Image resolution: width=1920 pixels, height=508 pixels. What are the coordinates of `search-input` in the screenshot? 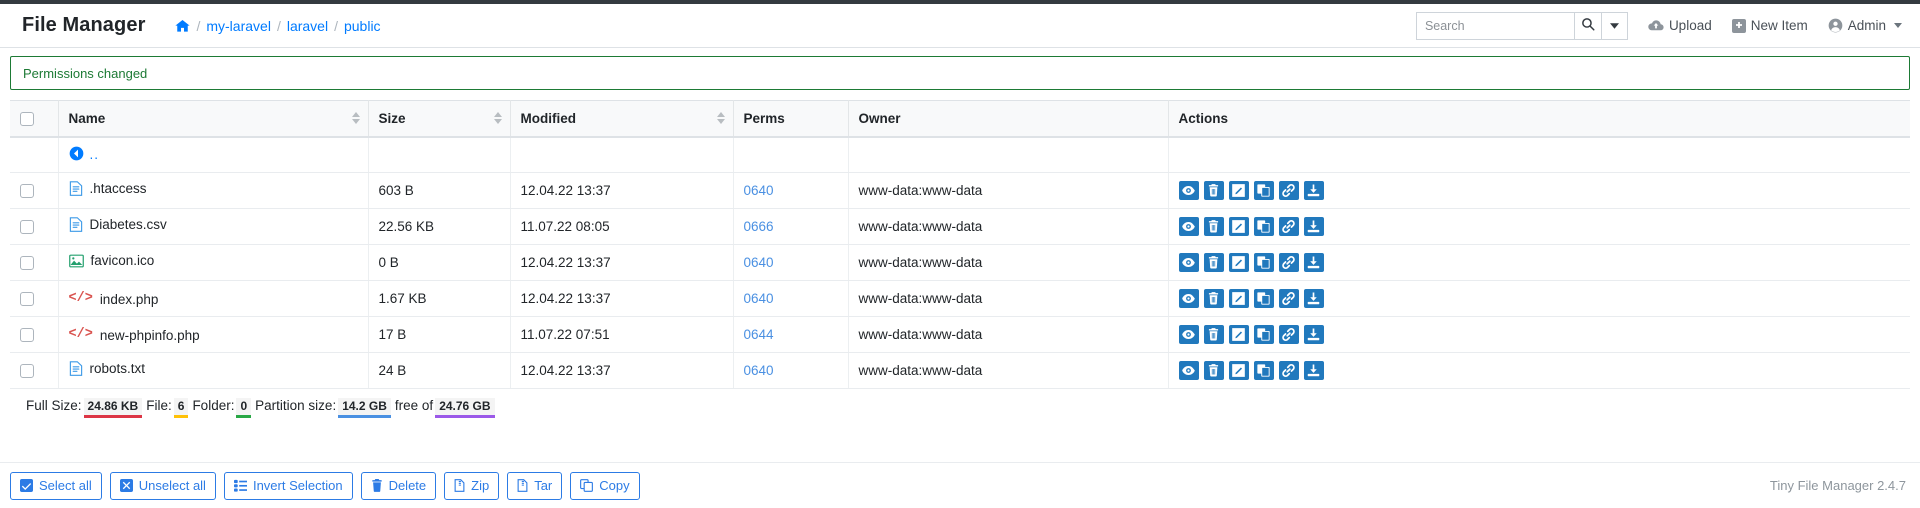 It's located at (1494, 25).